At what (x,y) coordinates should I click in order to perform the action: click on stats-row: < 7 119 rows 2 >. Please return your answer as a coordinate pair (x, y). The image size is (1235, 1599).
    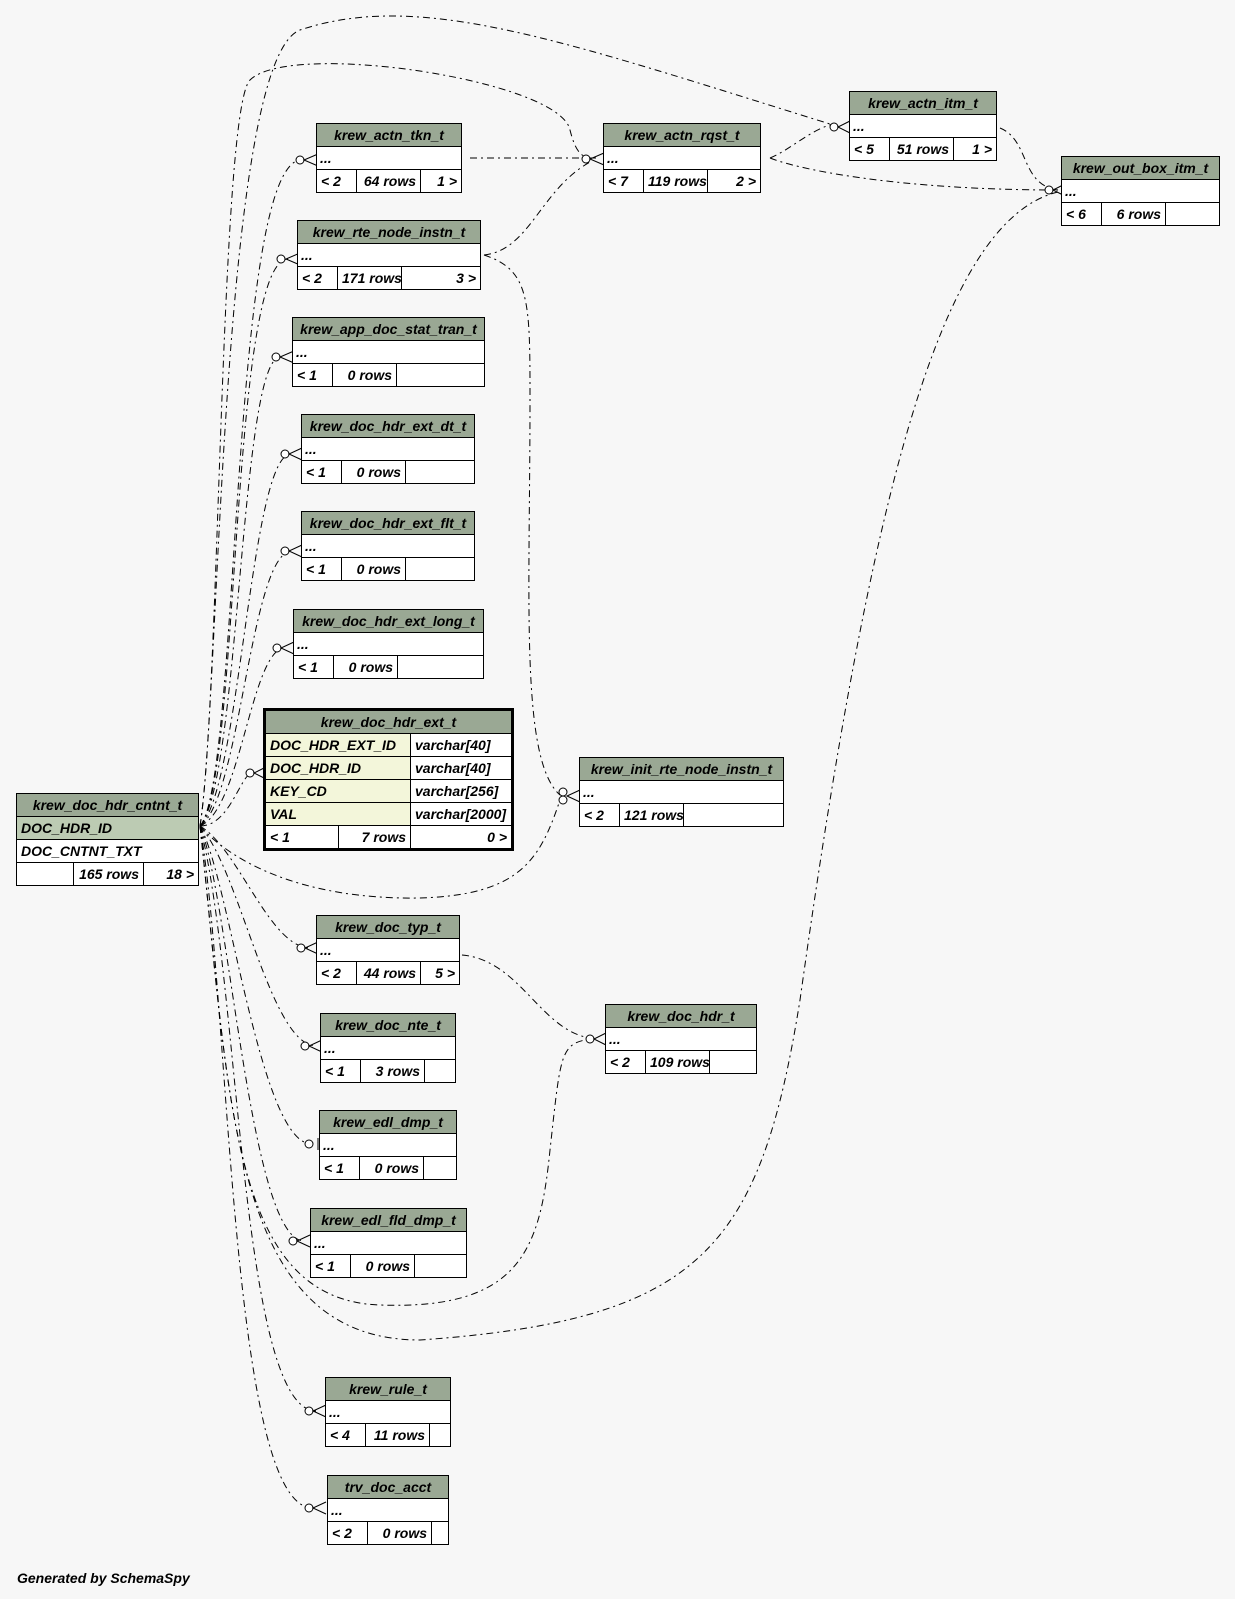
    Looking at the image, I should click on (682, 181).